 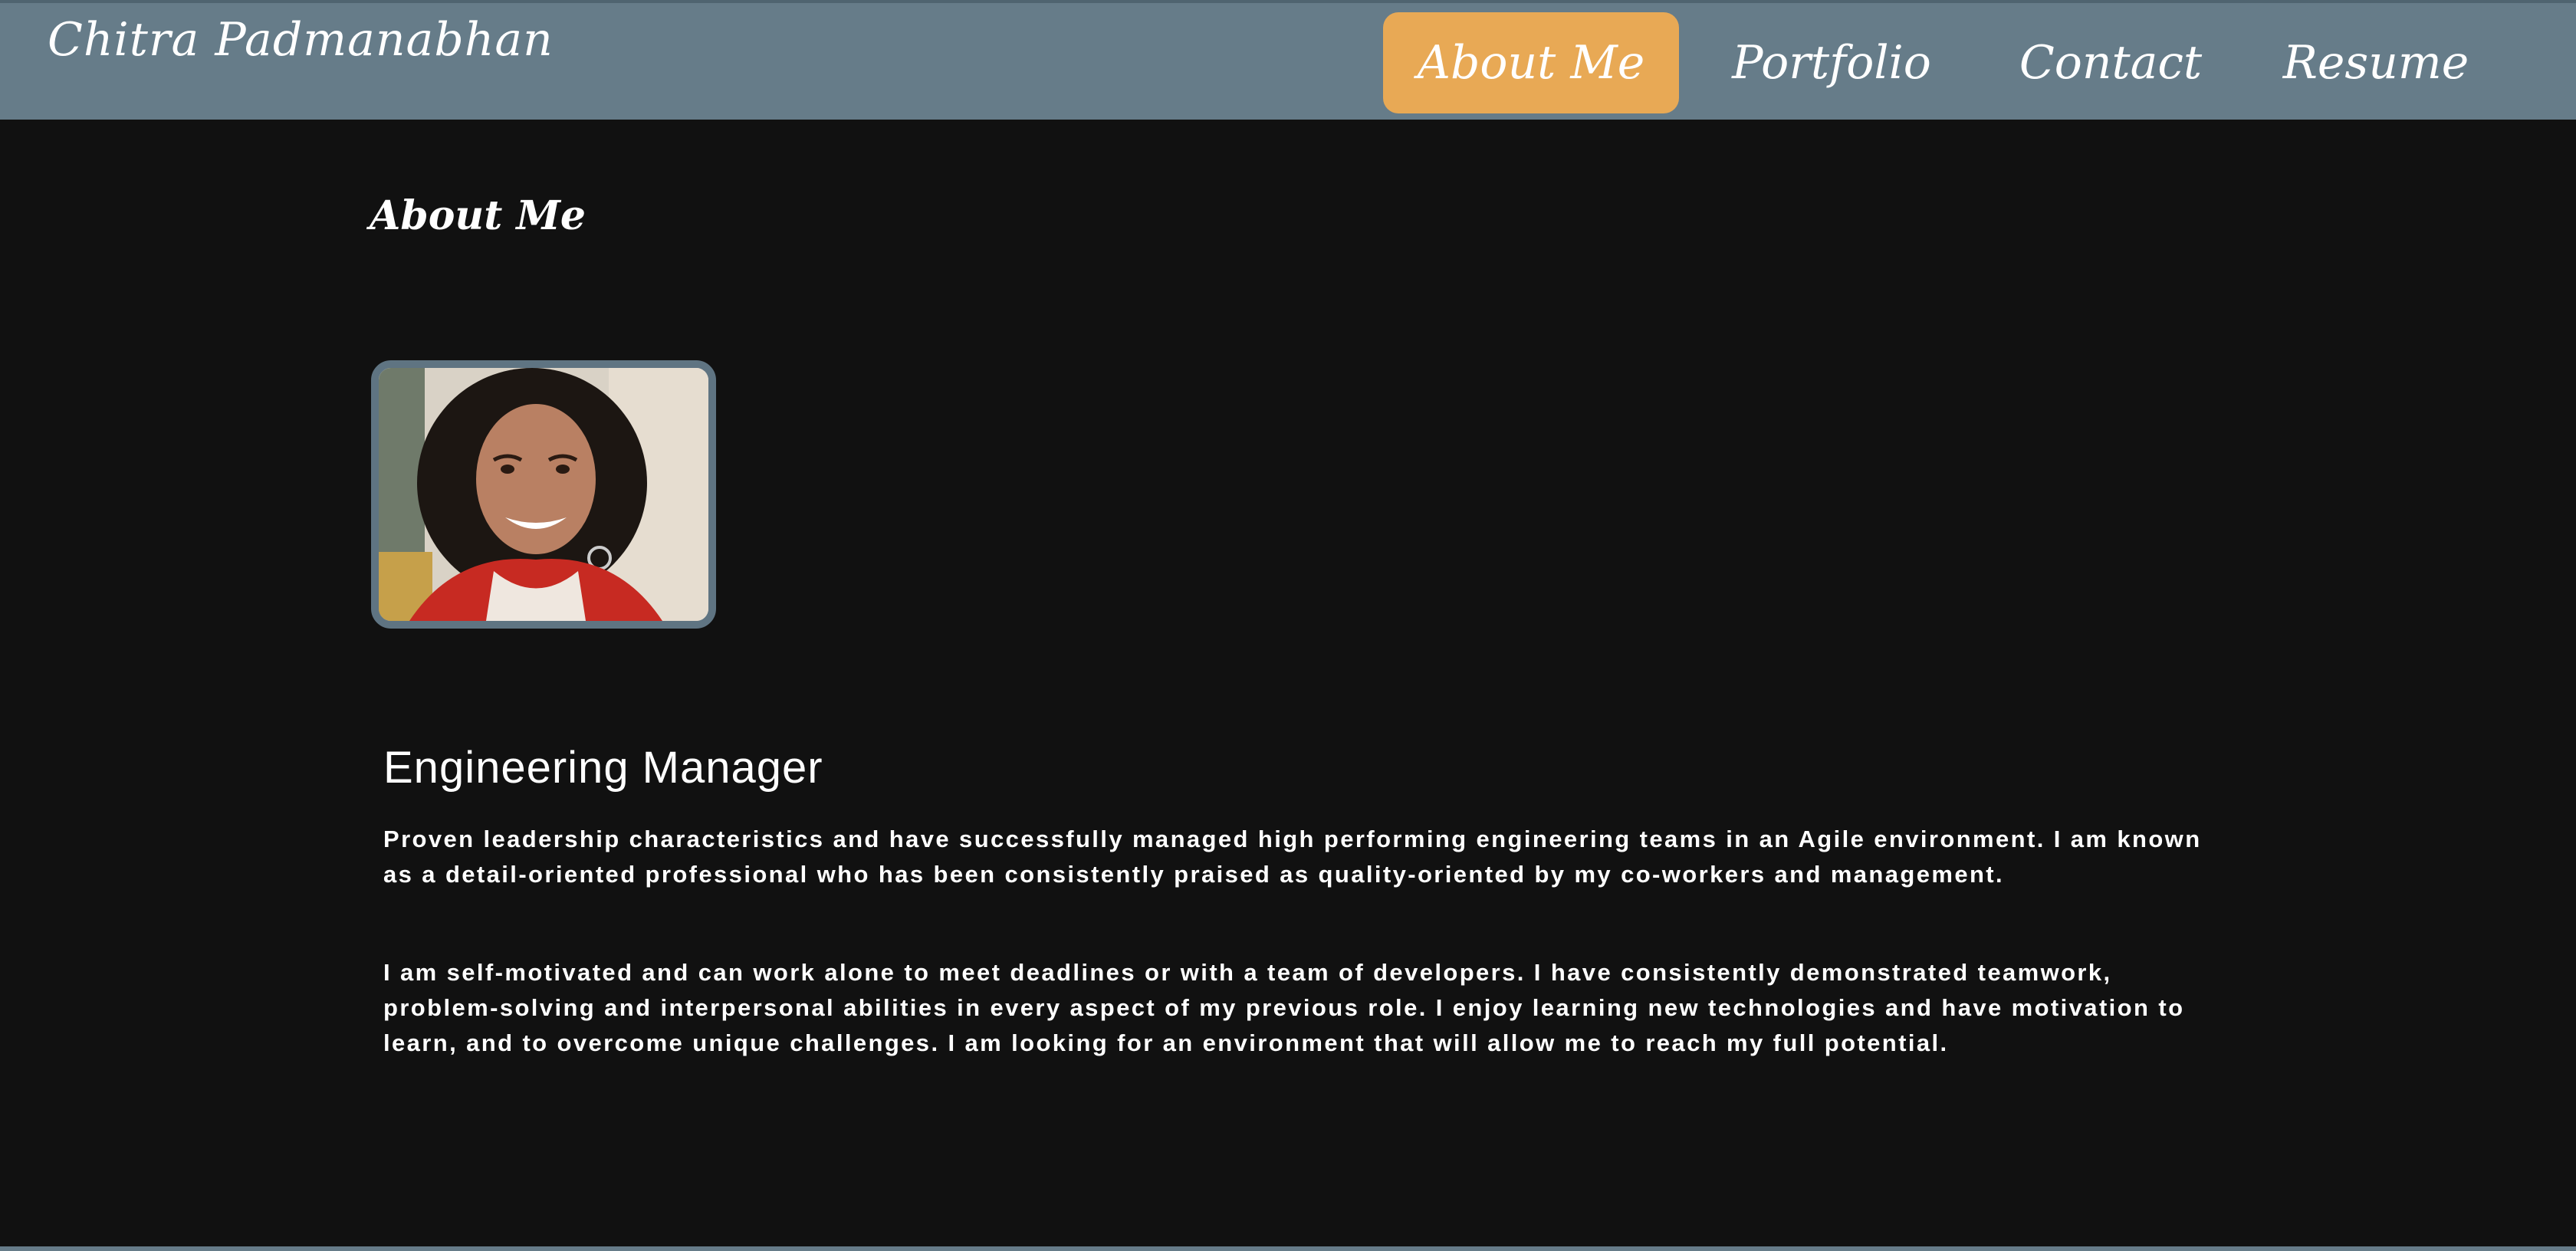 What do you see at coordinates (1531, 63) in the screenshot?
I see `nav-about-me: About Me` at bounding box center [1531, 63].